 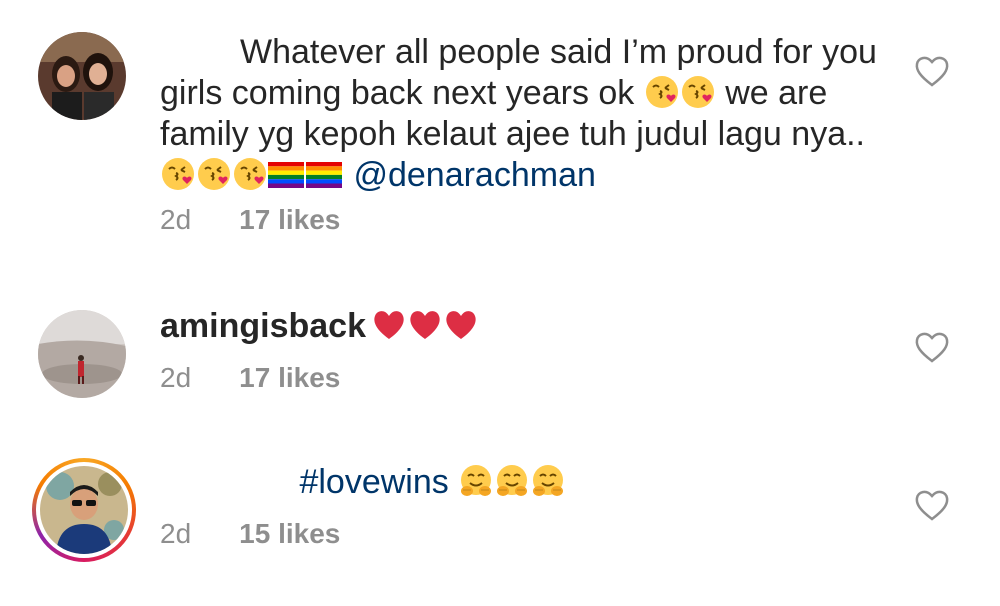 I want to click on mention-link: @denarachman, so click(x=474, y=175).